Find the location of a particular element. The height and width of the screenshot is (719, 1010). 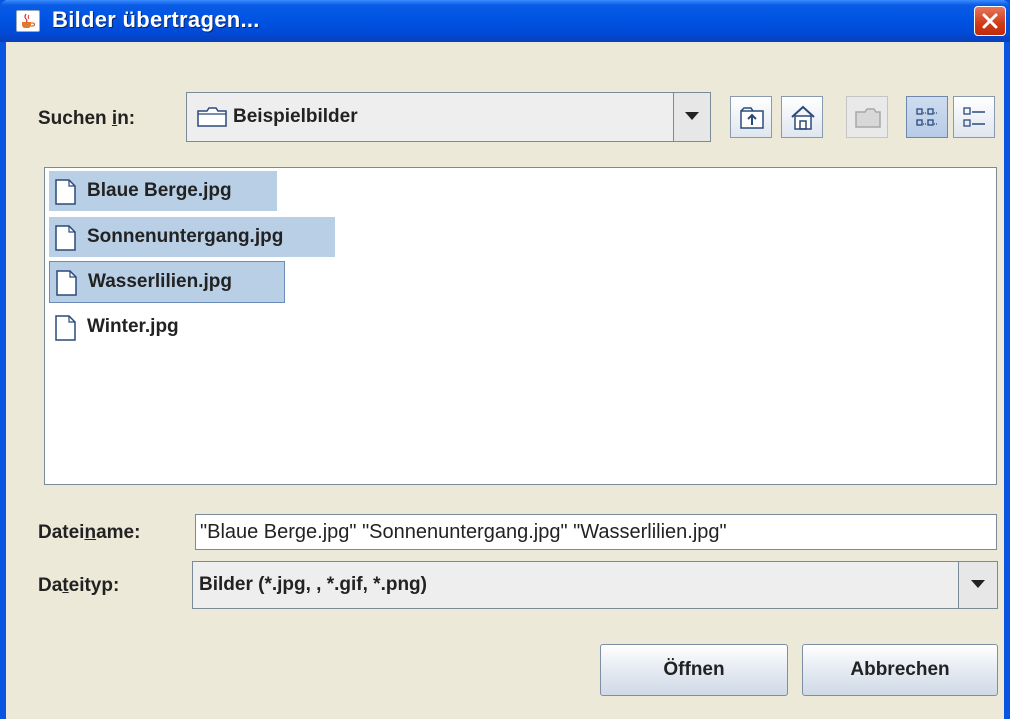

file-name: Wasserlilien.jpg is located at coordinates (160, 281).